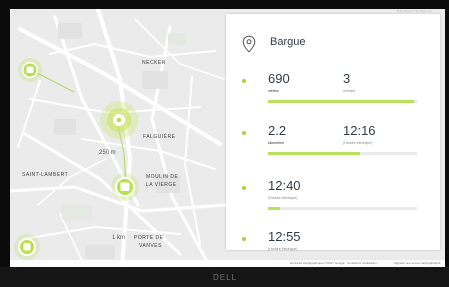 This screenshot has height=287, width=449. Describe the element at coordinates (277, 130) in the screenshot. I see `distance-value: 2.2` at that location.